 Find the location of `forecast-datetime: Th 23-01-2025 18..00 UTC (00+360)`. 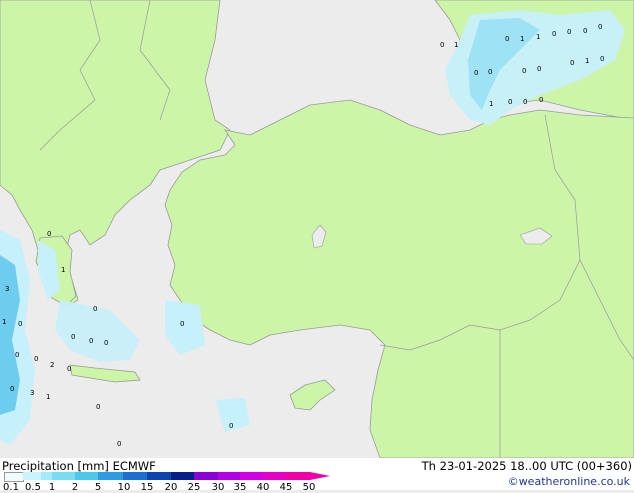

forecast-datetime: Th 23-01-2025 18..00 UTC (00+360) is located at coordinates (526, 466).